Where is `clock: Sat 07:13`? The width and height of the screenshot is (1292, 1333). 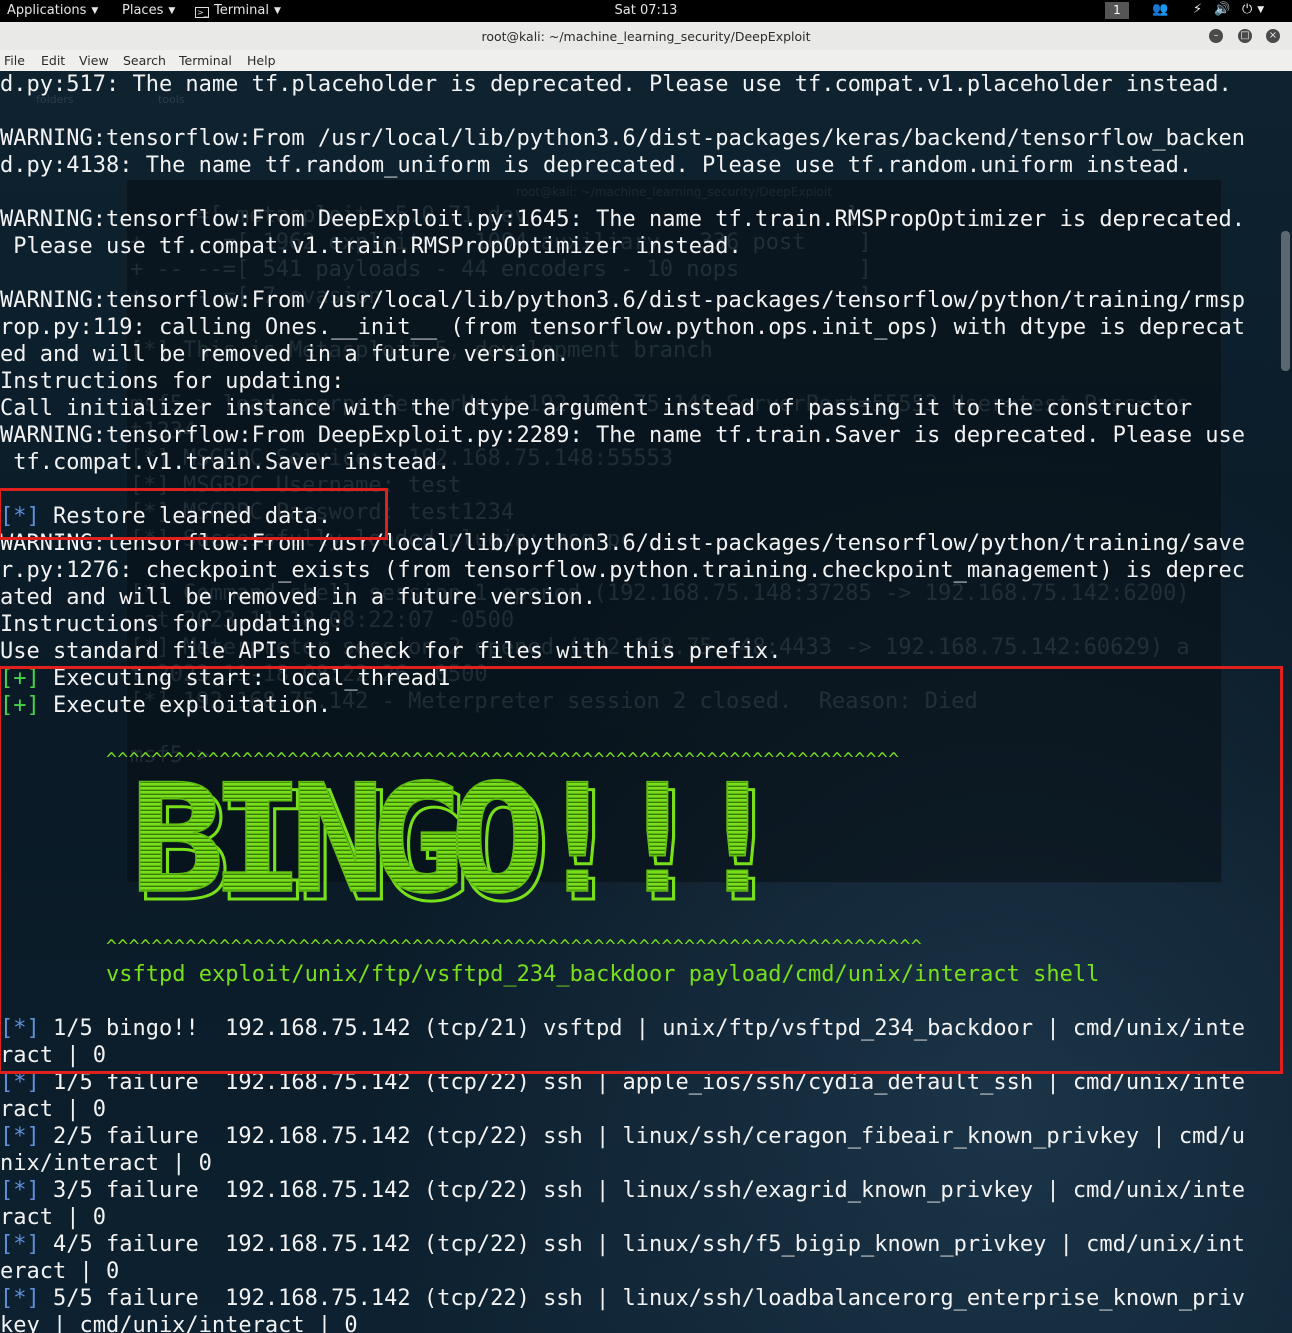
clock: Sat 07:13 is located at coordinates (646, 10).